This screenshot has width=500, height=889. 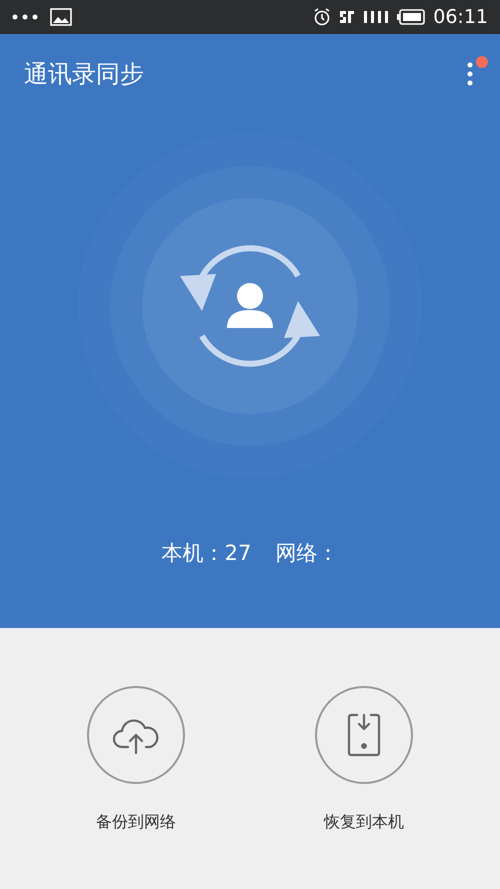 I want to click on action-label: 备份到网络, so click(x=136, y=822).